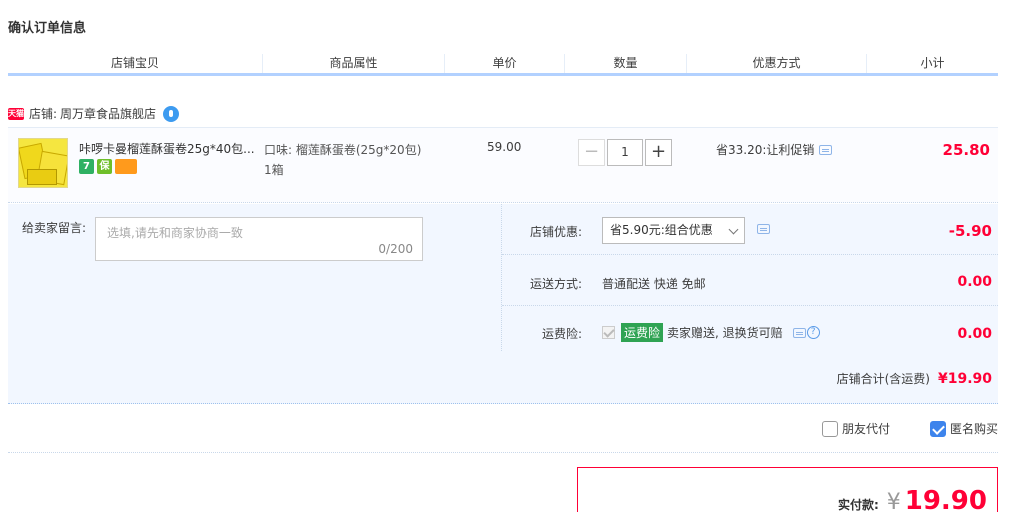  What do you see at coordinates (974, 334) in the screenshot?
I see `insurance-value: 0.00` at bounding box center [974, 334].